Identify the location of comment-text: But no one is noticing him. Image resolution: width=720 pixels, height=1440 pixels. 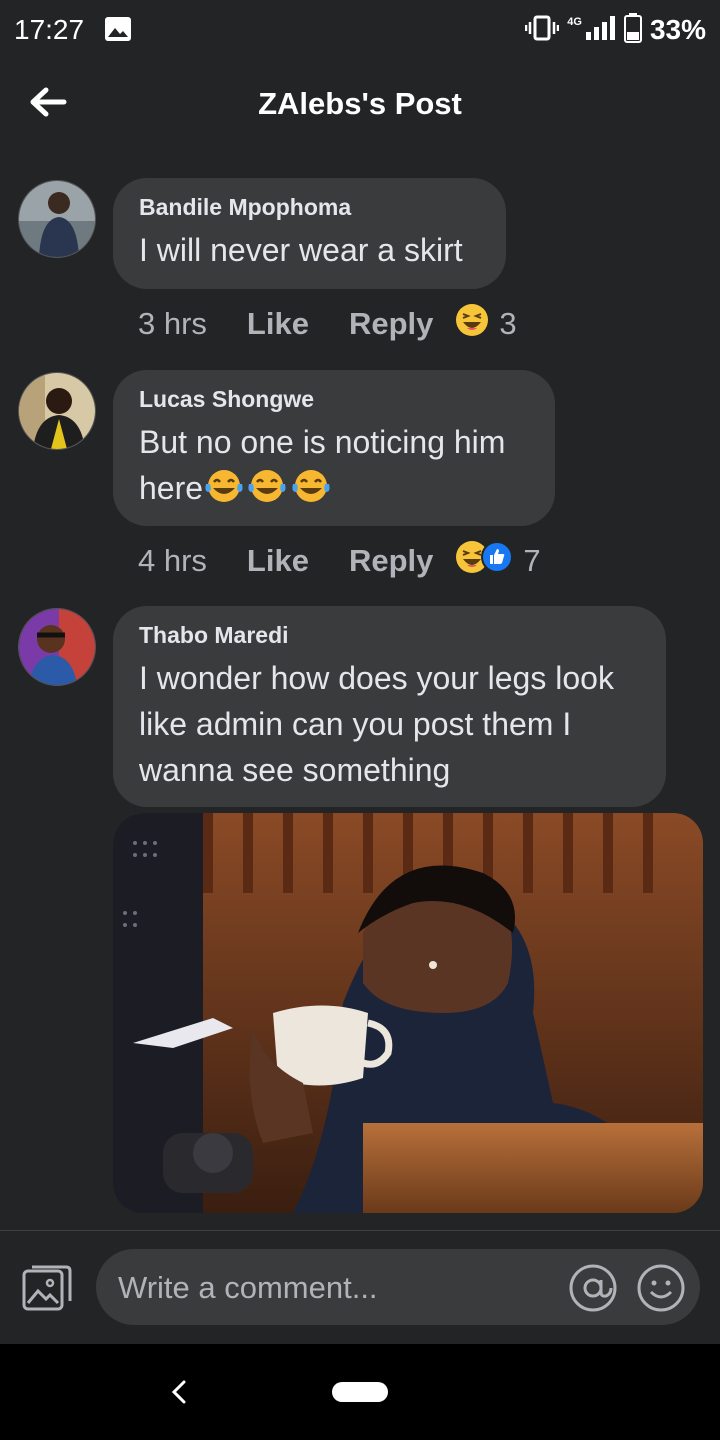
(322, 442).